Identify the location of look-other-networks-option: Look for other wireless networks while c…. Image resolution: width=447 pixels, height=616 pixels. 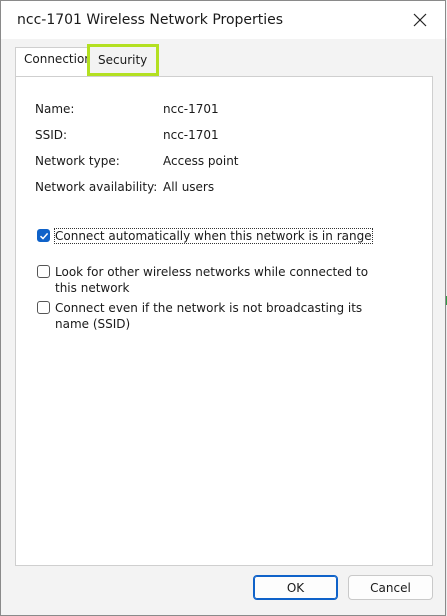
(211, 280).